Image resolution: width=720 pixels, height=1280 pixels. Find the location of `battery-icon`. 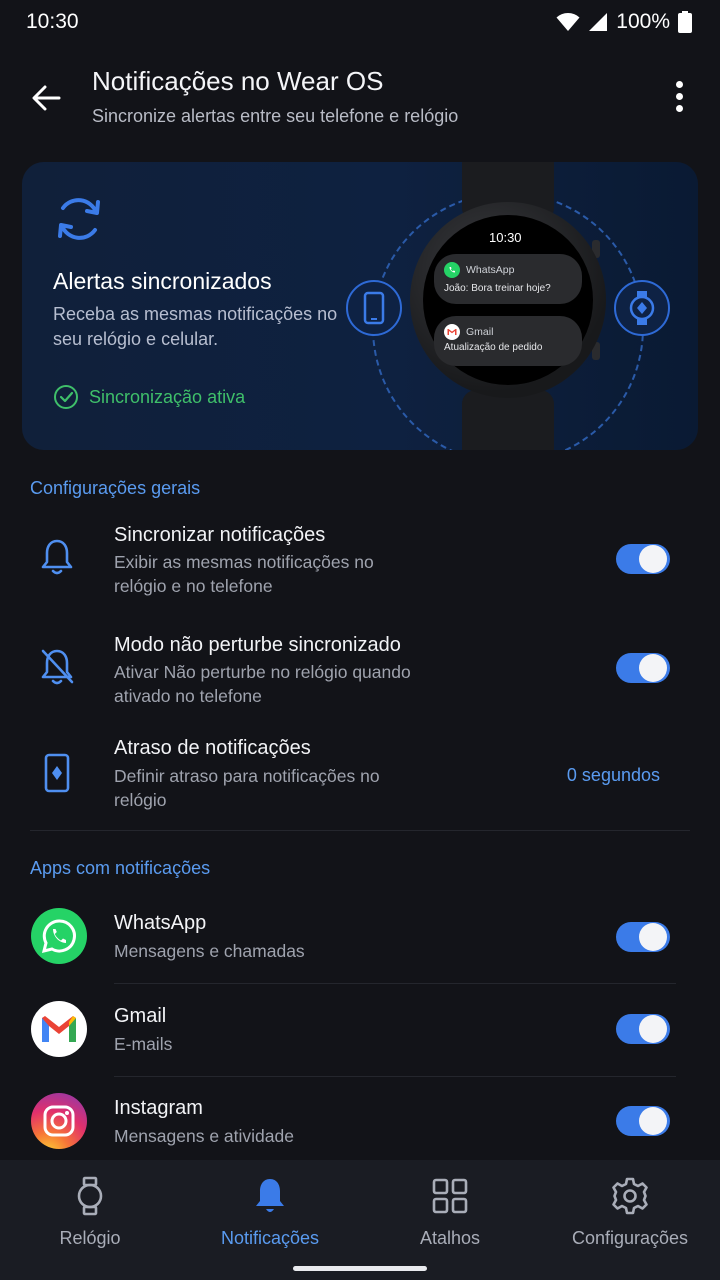

battery-icon is located at coordinates (685, 22).